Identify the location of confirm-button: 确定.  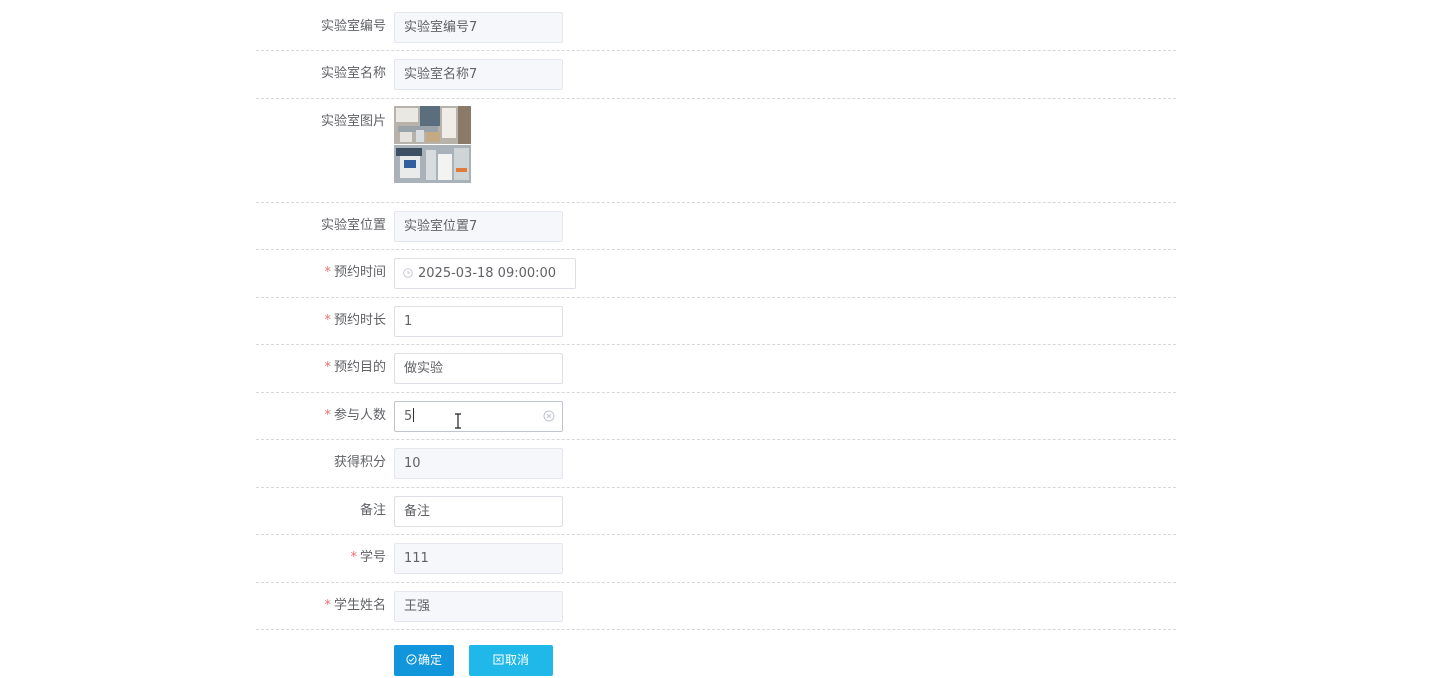
(424, 660).